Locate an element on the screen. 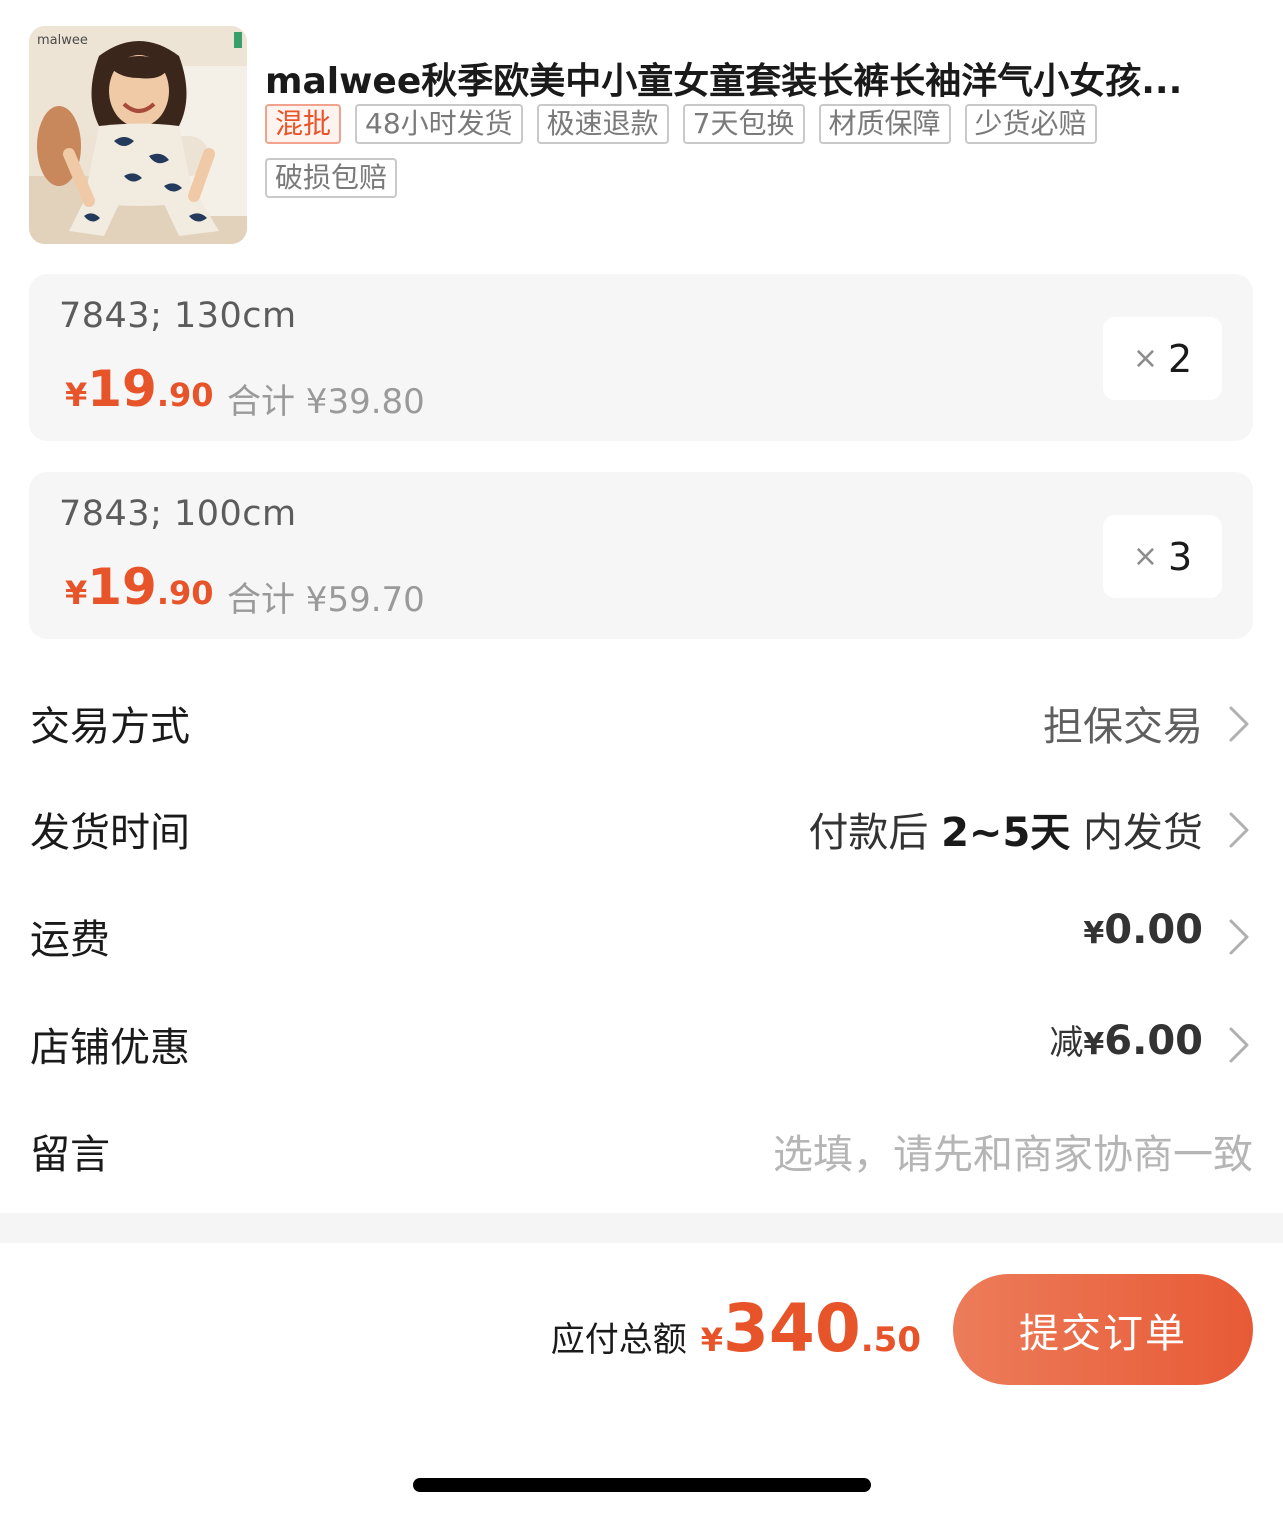  discount-amount: 6.00 is located at coordinates (1153, 1041).